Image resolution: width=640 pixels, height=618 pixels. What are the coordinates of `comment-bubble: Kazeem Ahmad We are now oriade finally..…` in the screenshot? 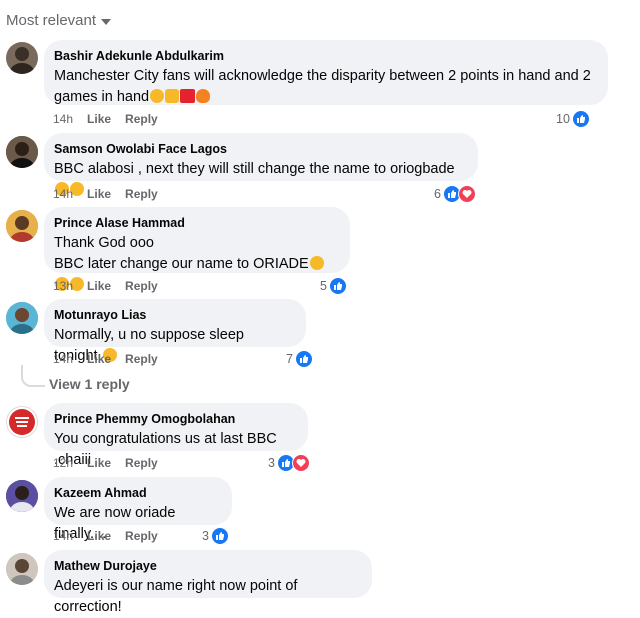 It's located at (138, 509).